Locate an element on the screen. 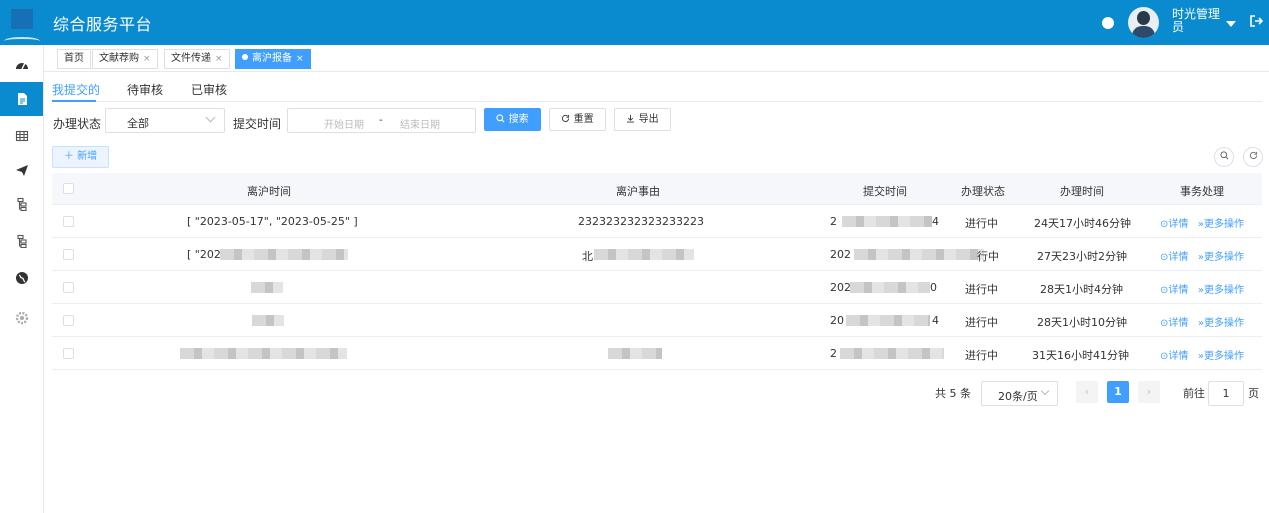  send-icon is located at coordinates (21, 170).